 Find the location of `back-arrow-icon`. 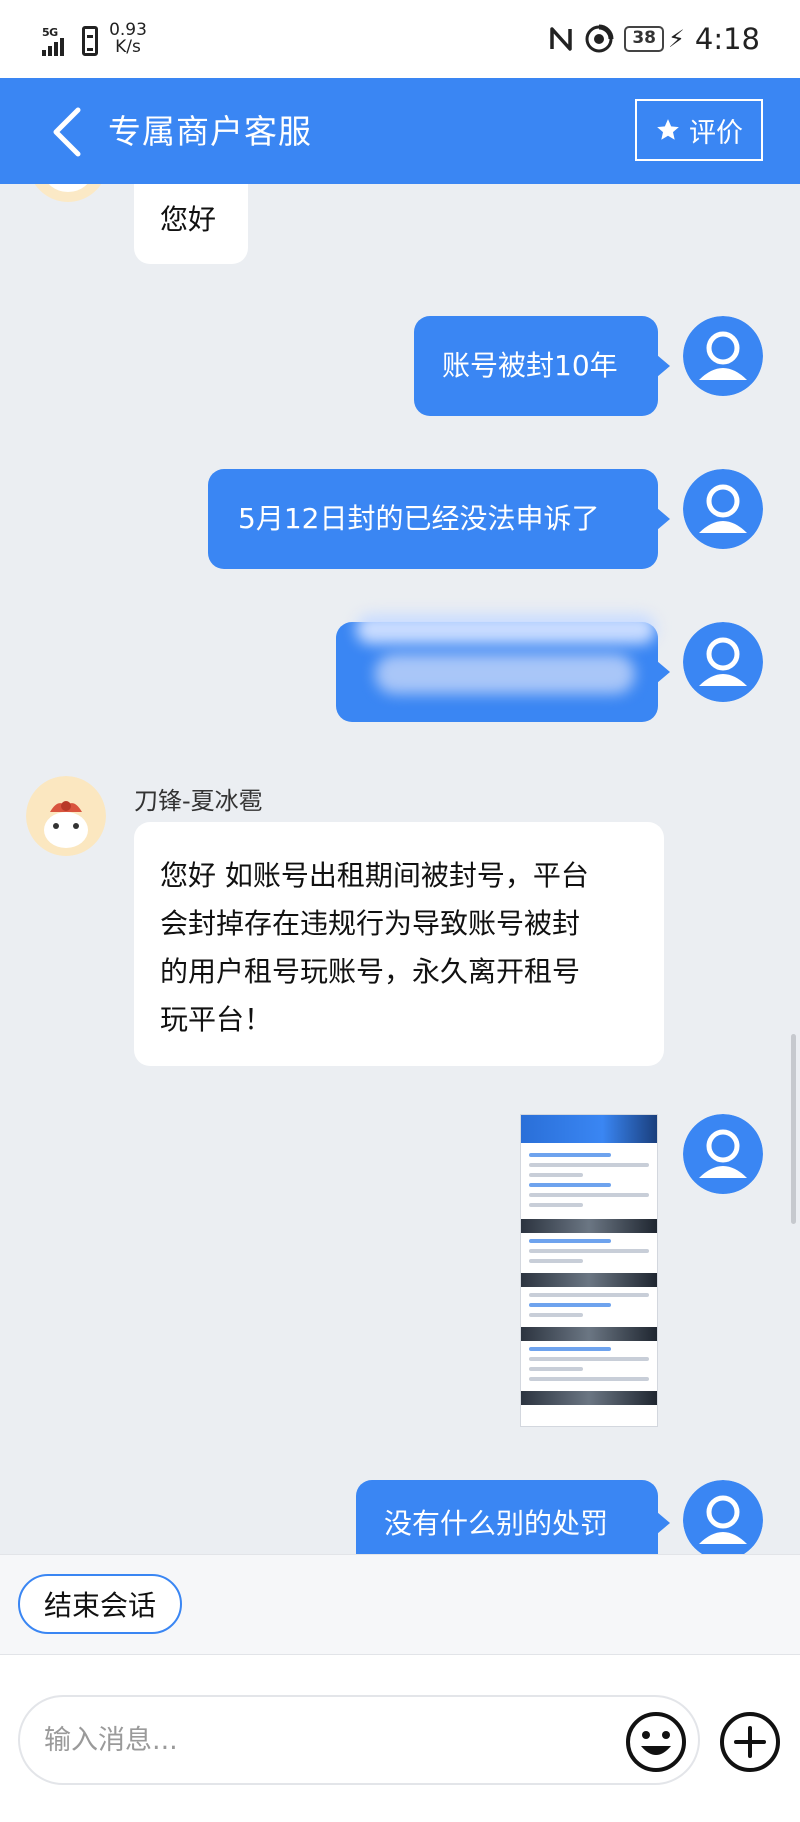

back-arrow-icon is located at coordinates (68, 132).